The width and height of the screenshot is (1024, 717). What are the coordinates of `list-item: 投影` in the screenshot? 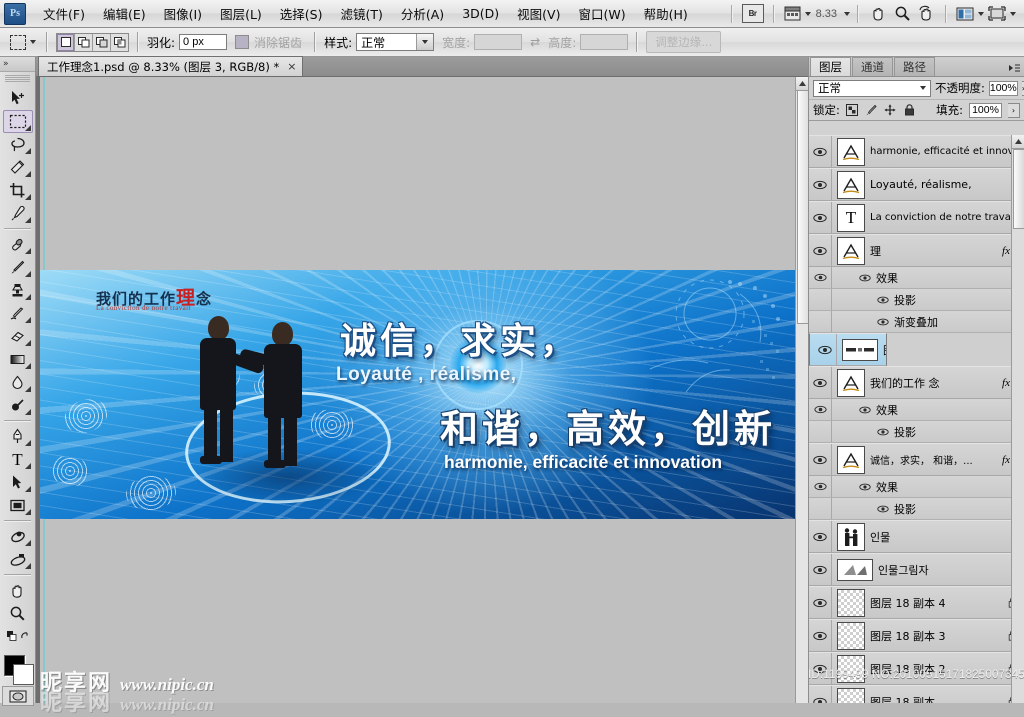 It's located at (916, 300).